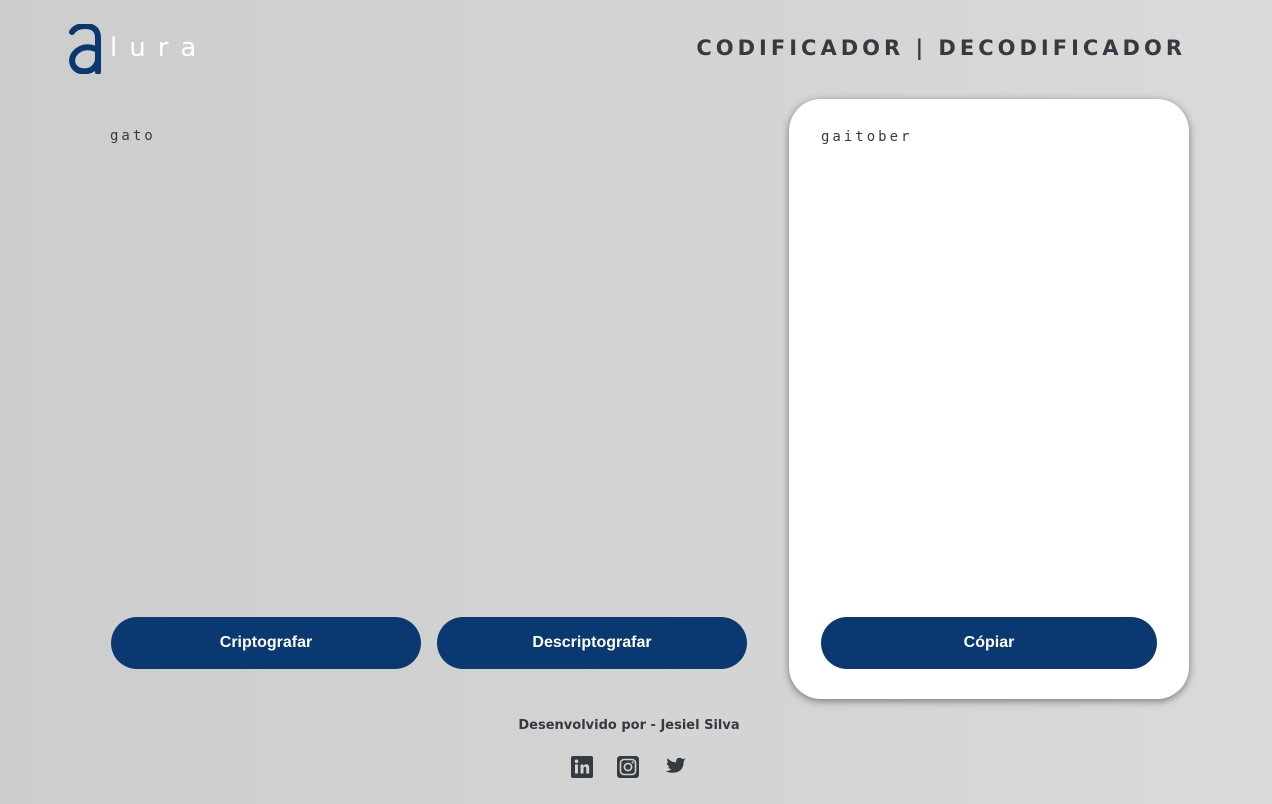  I want to click on social-links, so click(628, 767).